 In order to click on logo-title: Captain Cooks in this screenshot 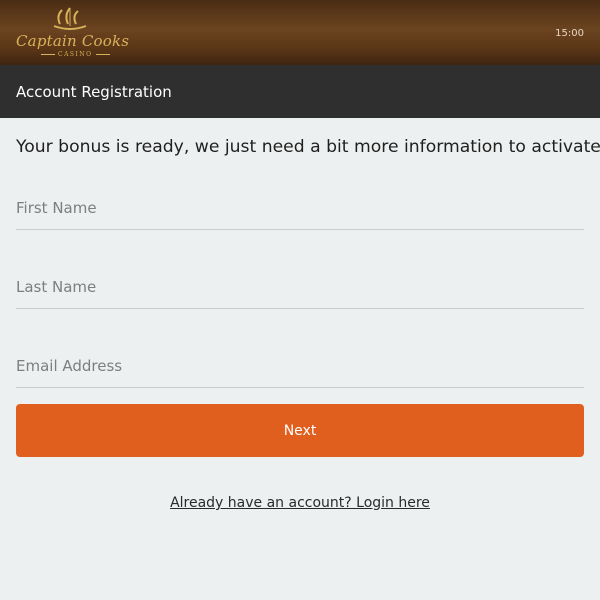, I will do `click(73, 41)`.